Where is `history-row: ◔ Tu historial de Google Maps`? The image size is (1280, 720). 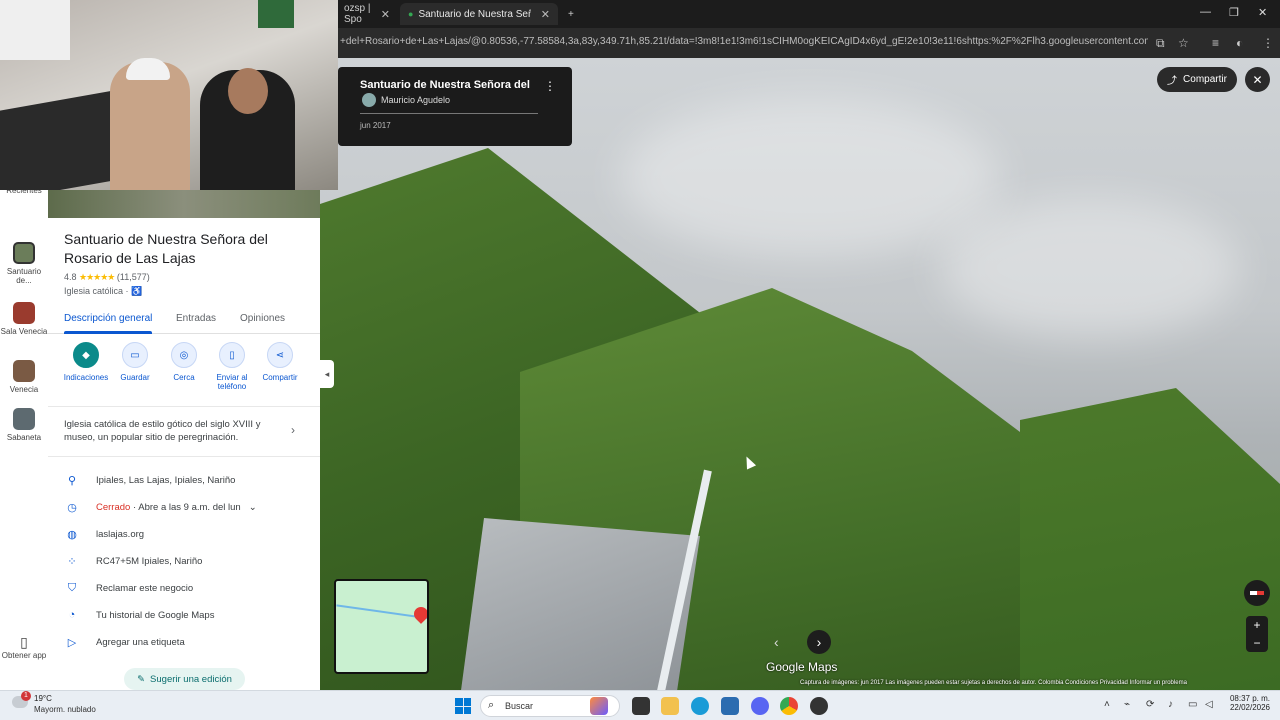 history-row: ◔ Tu historial de Google Maps is located at coordinates (184, 617).